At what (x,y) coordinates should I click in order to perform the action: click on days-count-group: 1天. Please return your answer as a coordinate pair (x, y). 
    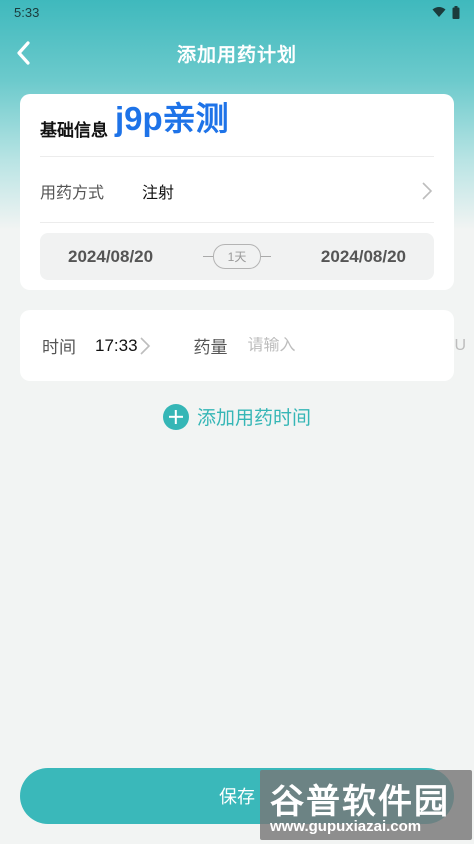
    Looking at the image, I should click on (237, 256).